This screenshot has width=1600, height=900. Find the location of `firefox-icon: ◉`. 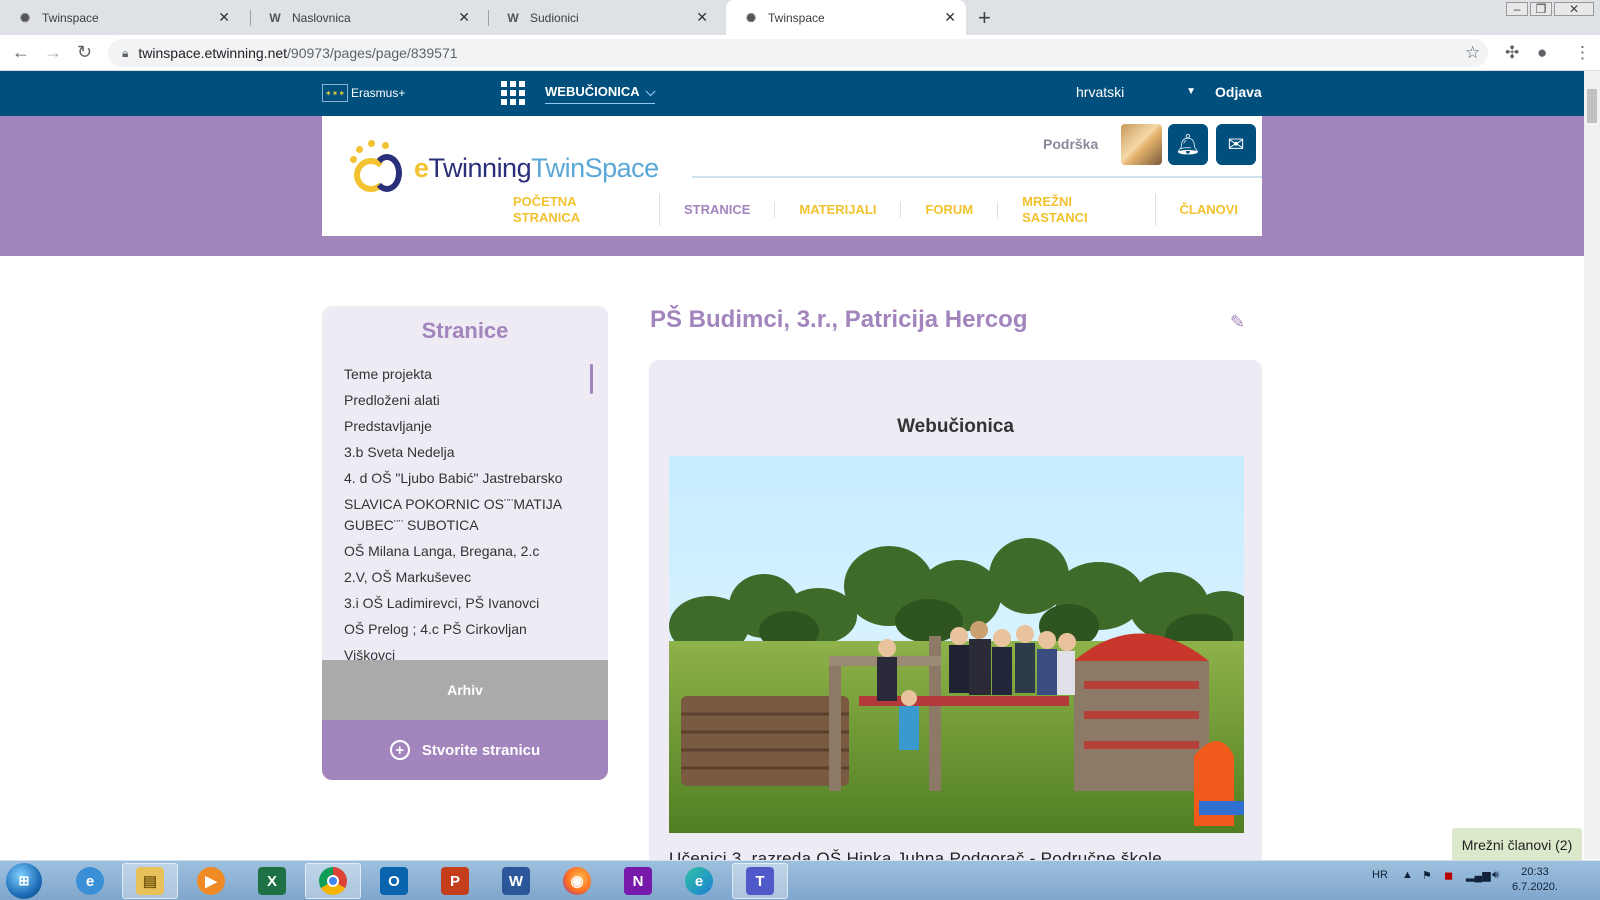

firefox-icon: ◉ is located at coordinates (577, 881).